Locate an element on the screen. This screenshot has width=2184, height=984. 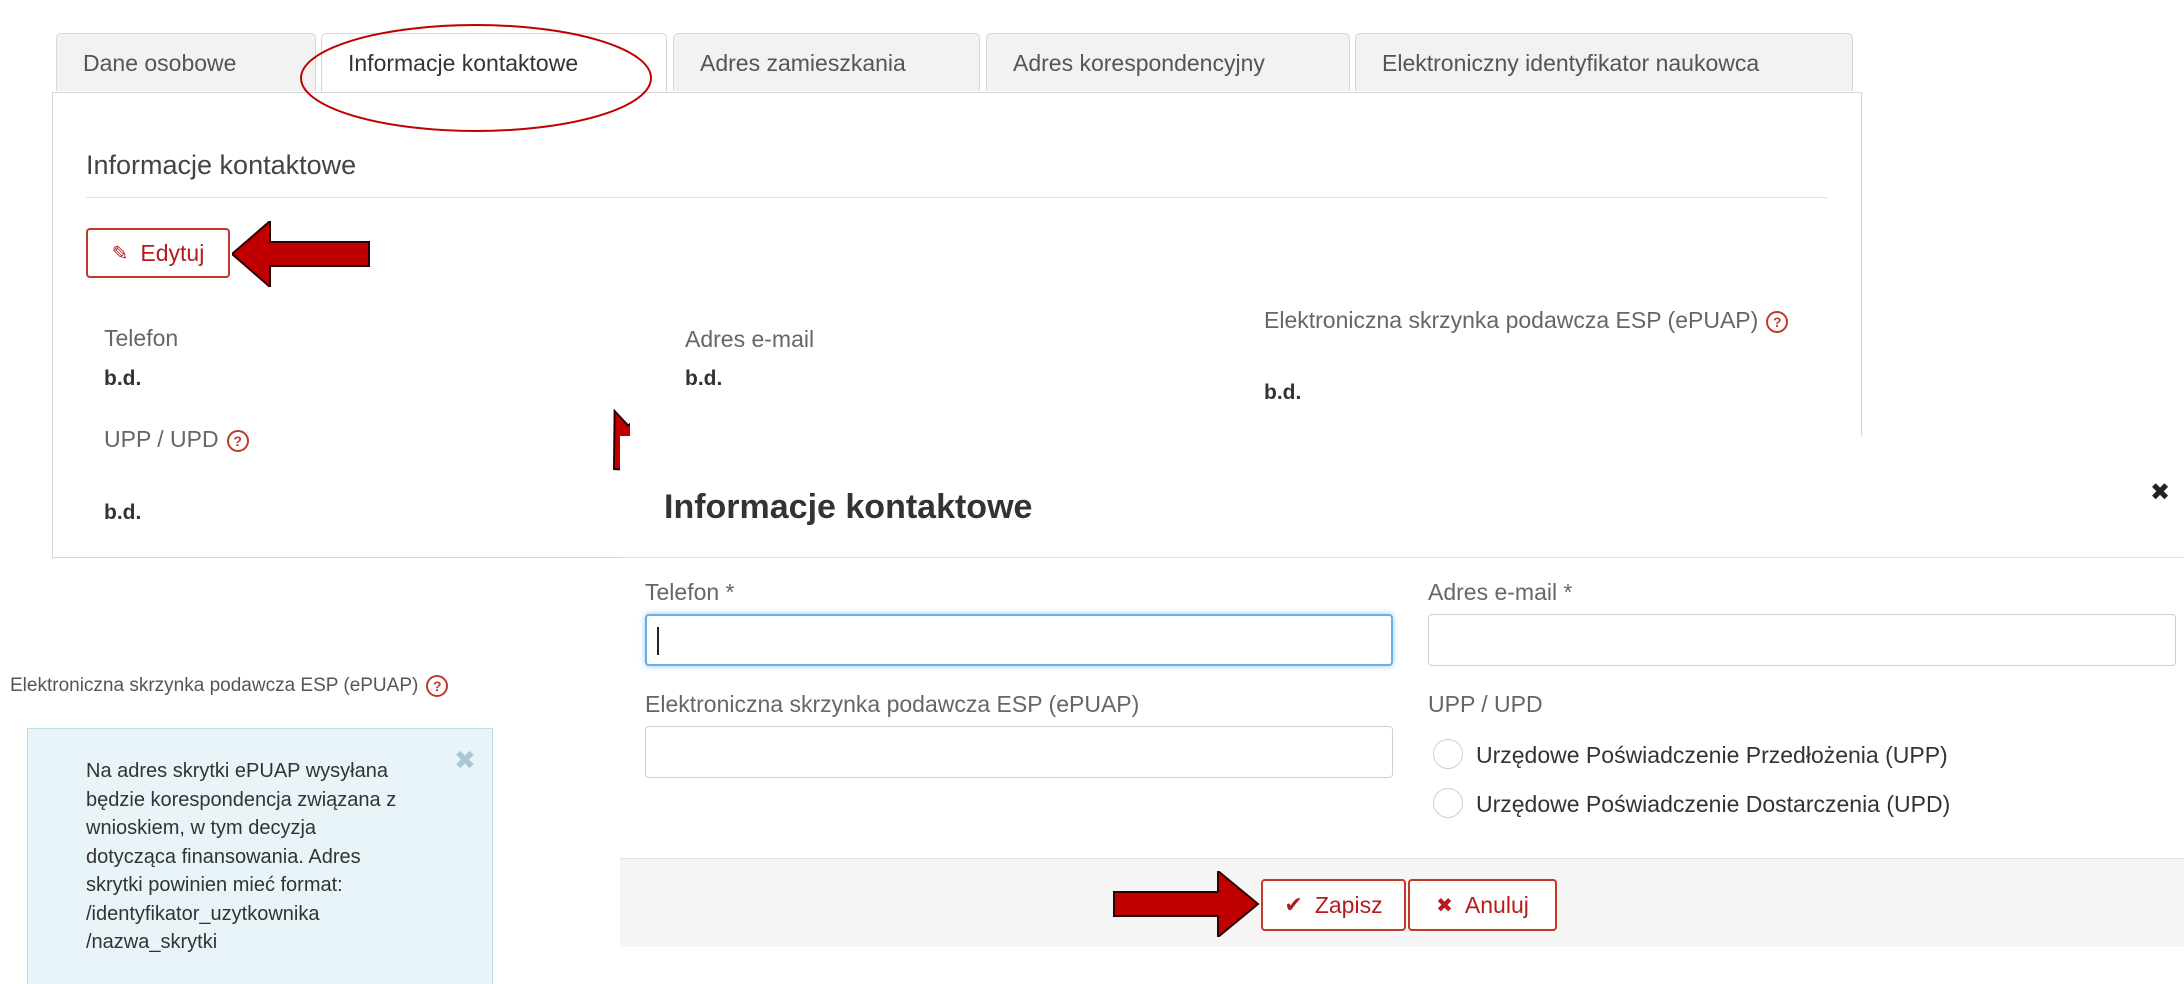
modal-title: Informacje kontaktowe is located at coordinates (848, 507).